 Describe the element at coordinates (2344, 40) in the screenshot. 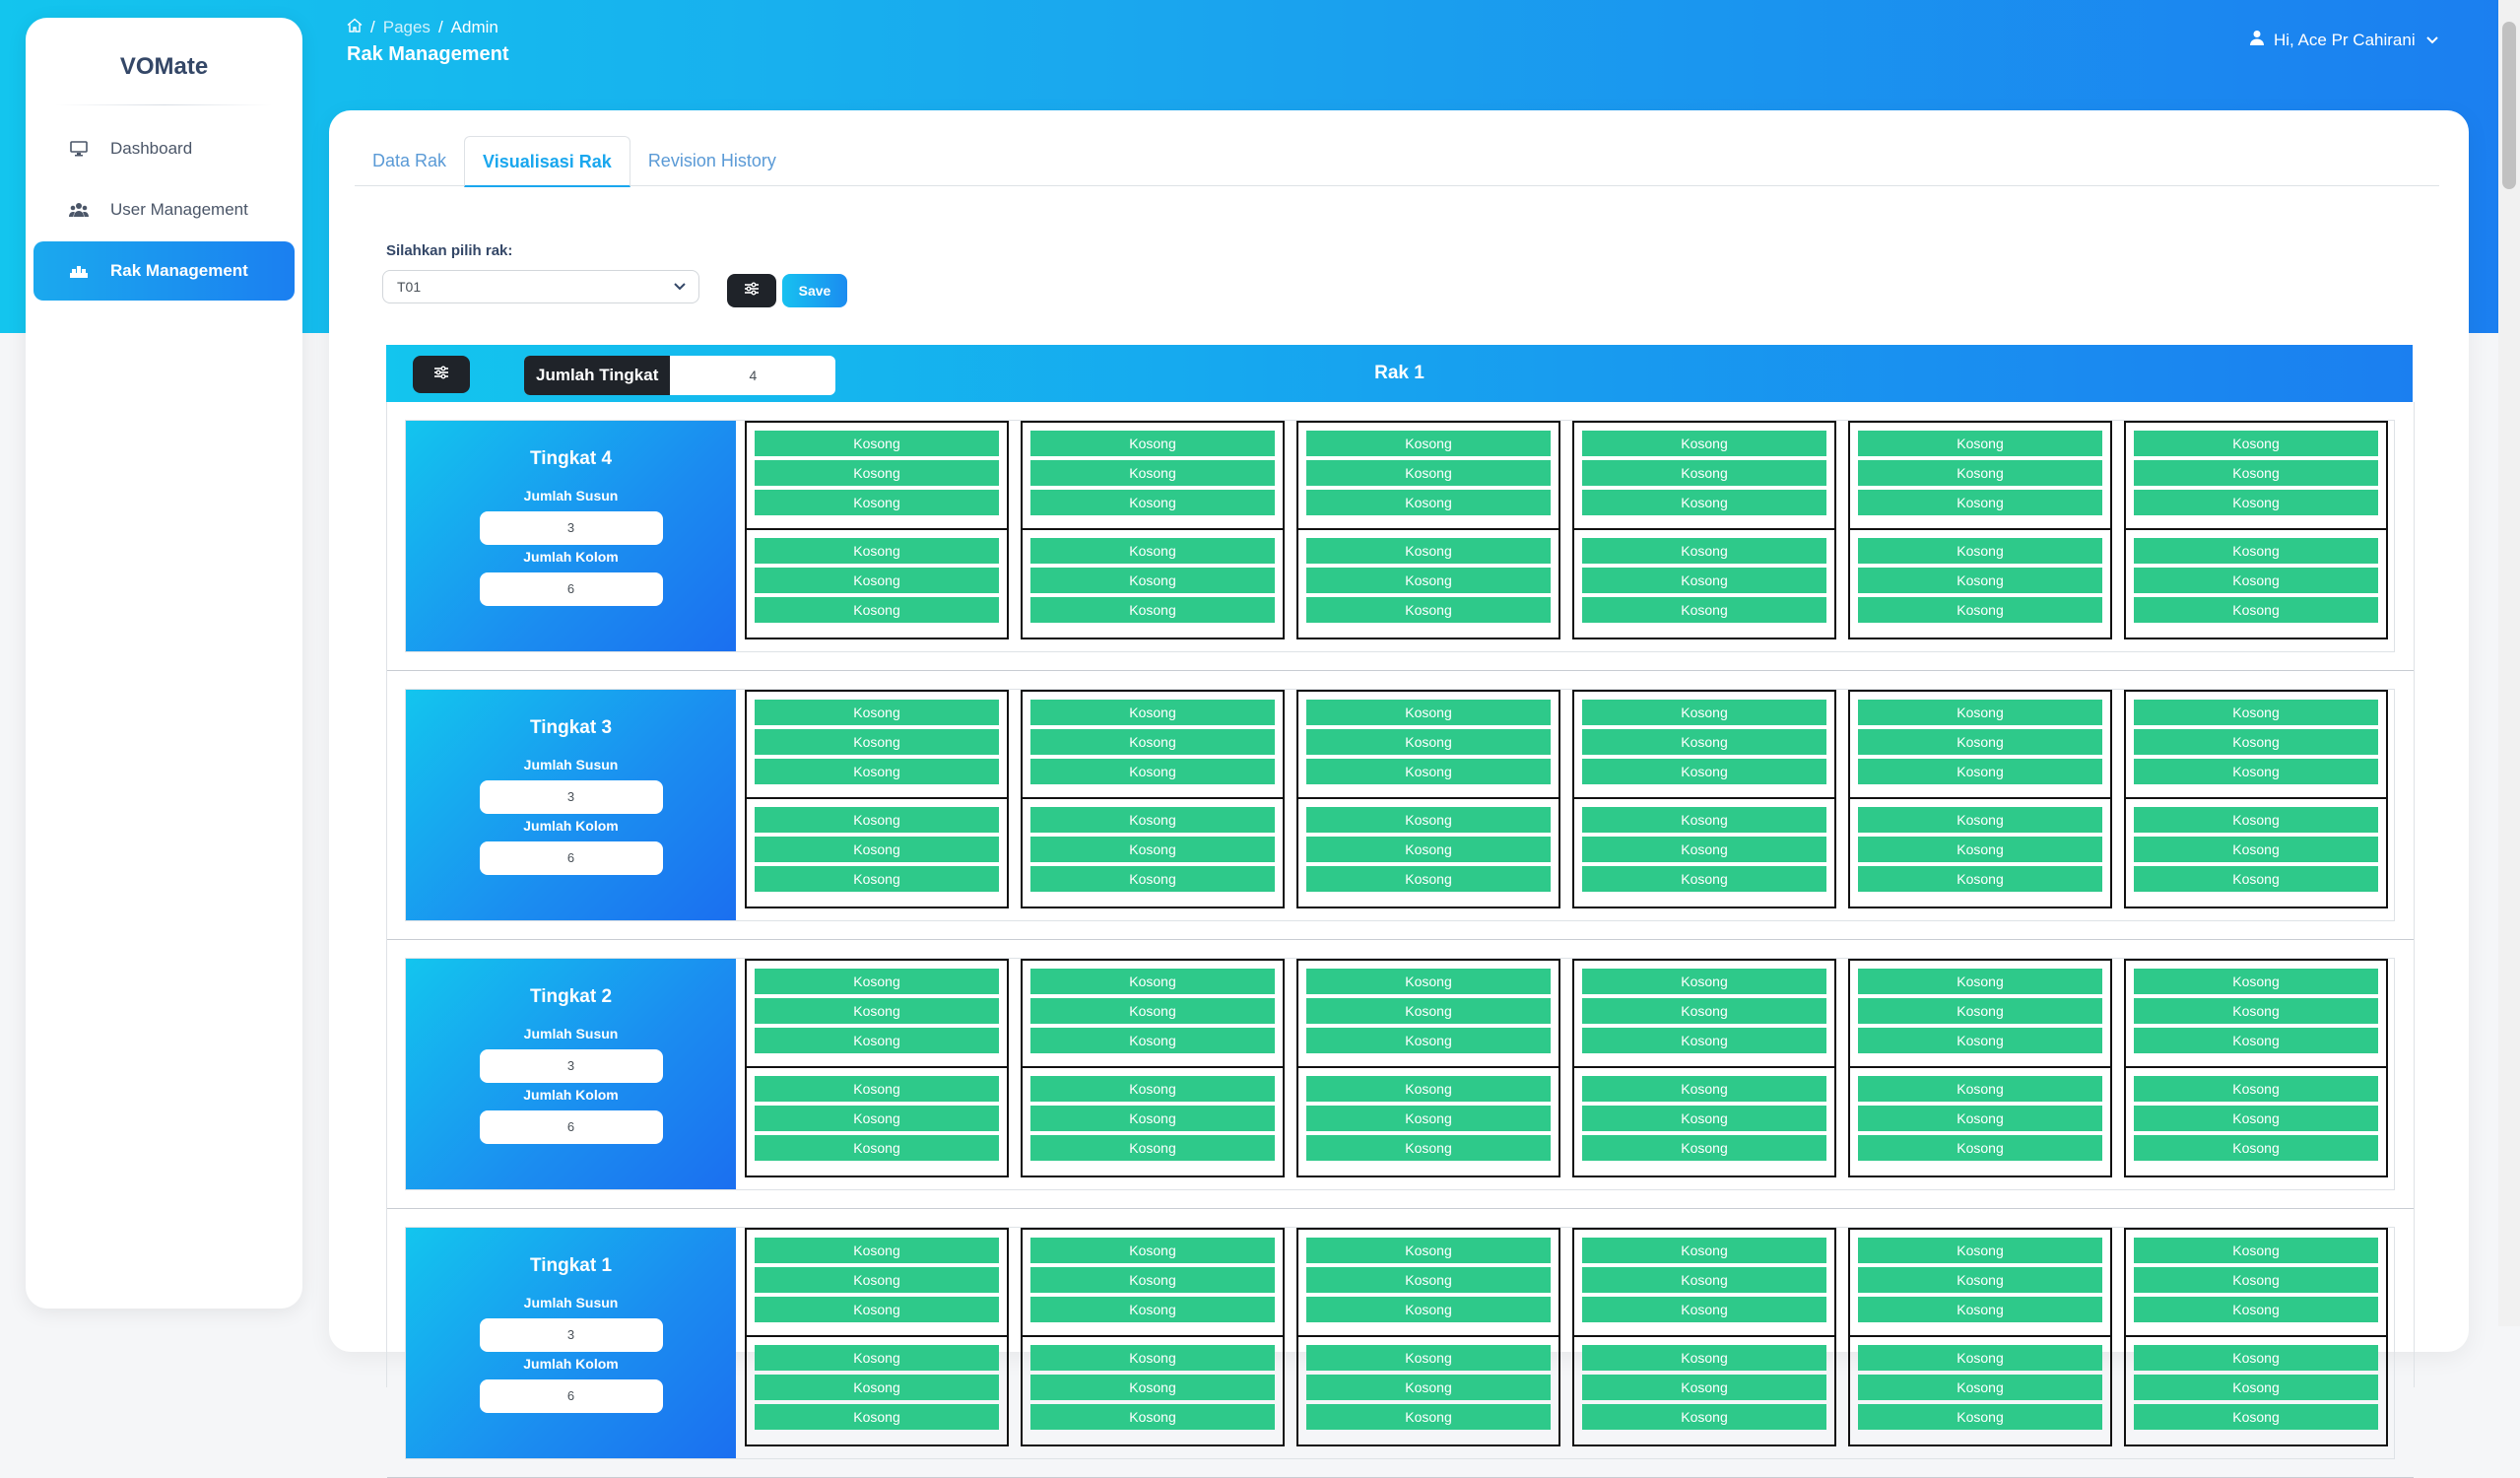

I see `user-menu: Hi, Ace Pr Cahirani` at that location.